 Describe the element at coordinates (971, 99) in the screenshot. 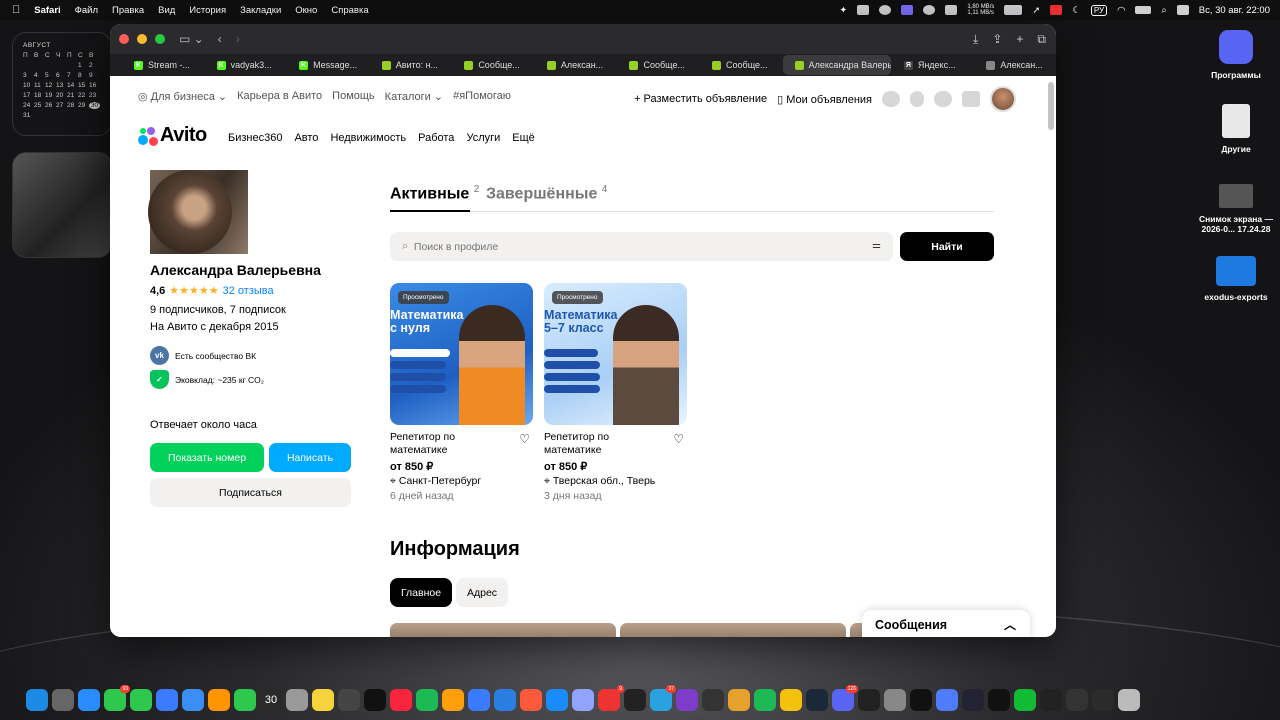

I see `cart-icon` at that location.